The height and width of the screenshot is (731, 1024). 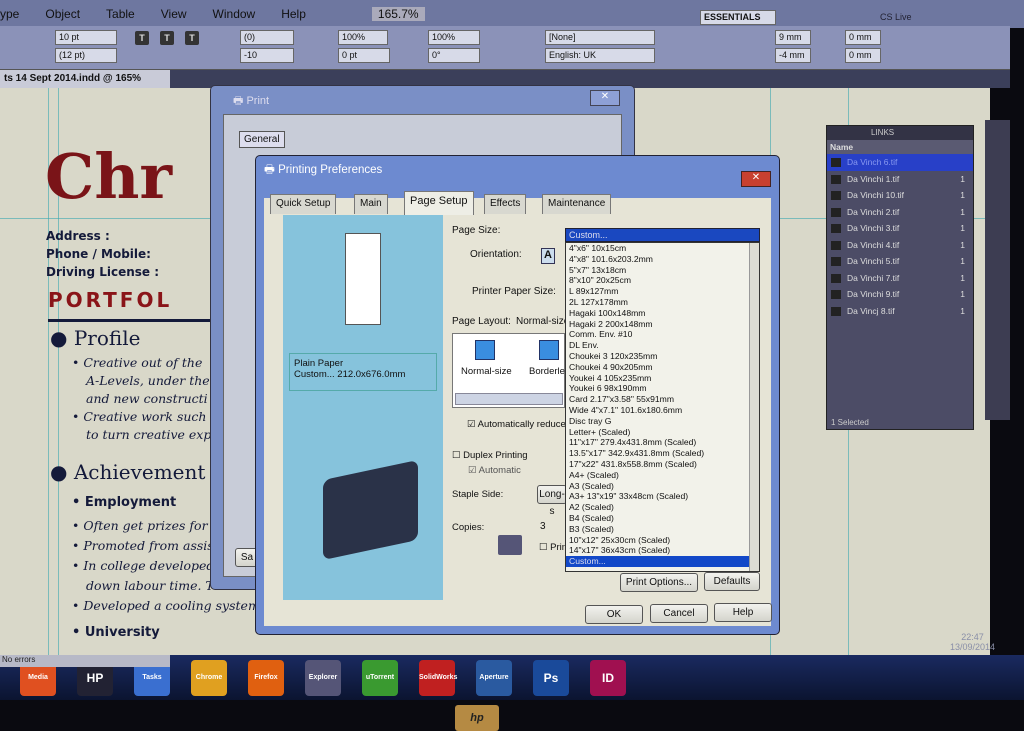 I want to click on page-size-option: 8"x10" 20x25cm, so click(x=662, y=280).